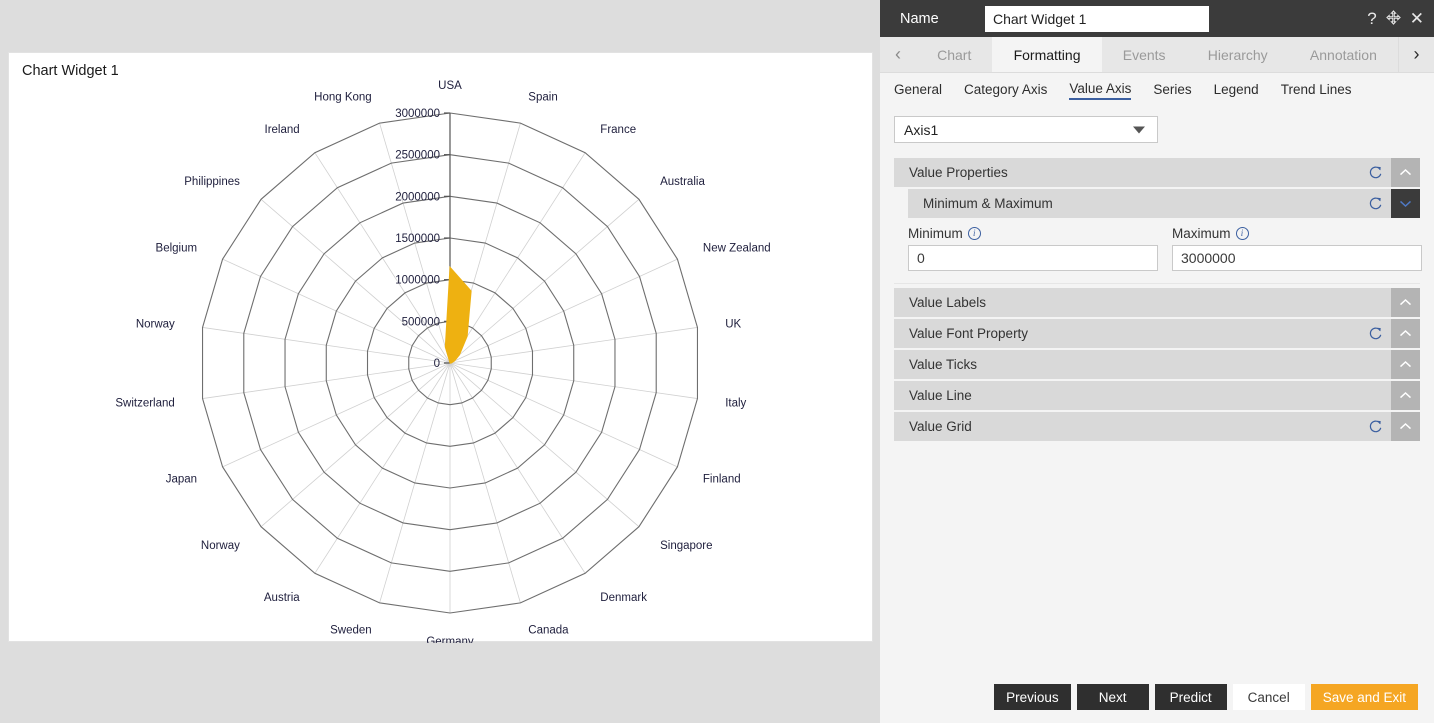 This screenshot has width=1434, height=723. What do you see at coordinates (1297, 233) in the screenshot?
I see `maximum-label-row: Maximum i` at bounding box center [1297, 233].